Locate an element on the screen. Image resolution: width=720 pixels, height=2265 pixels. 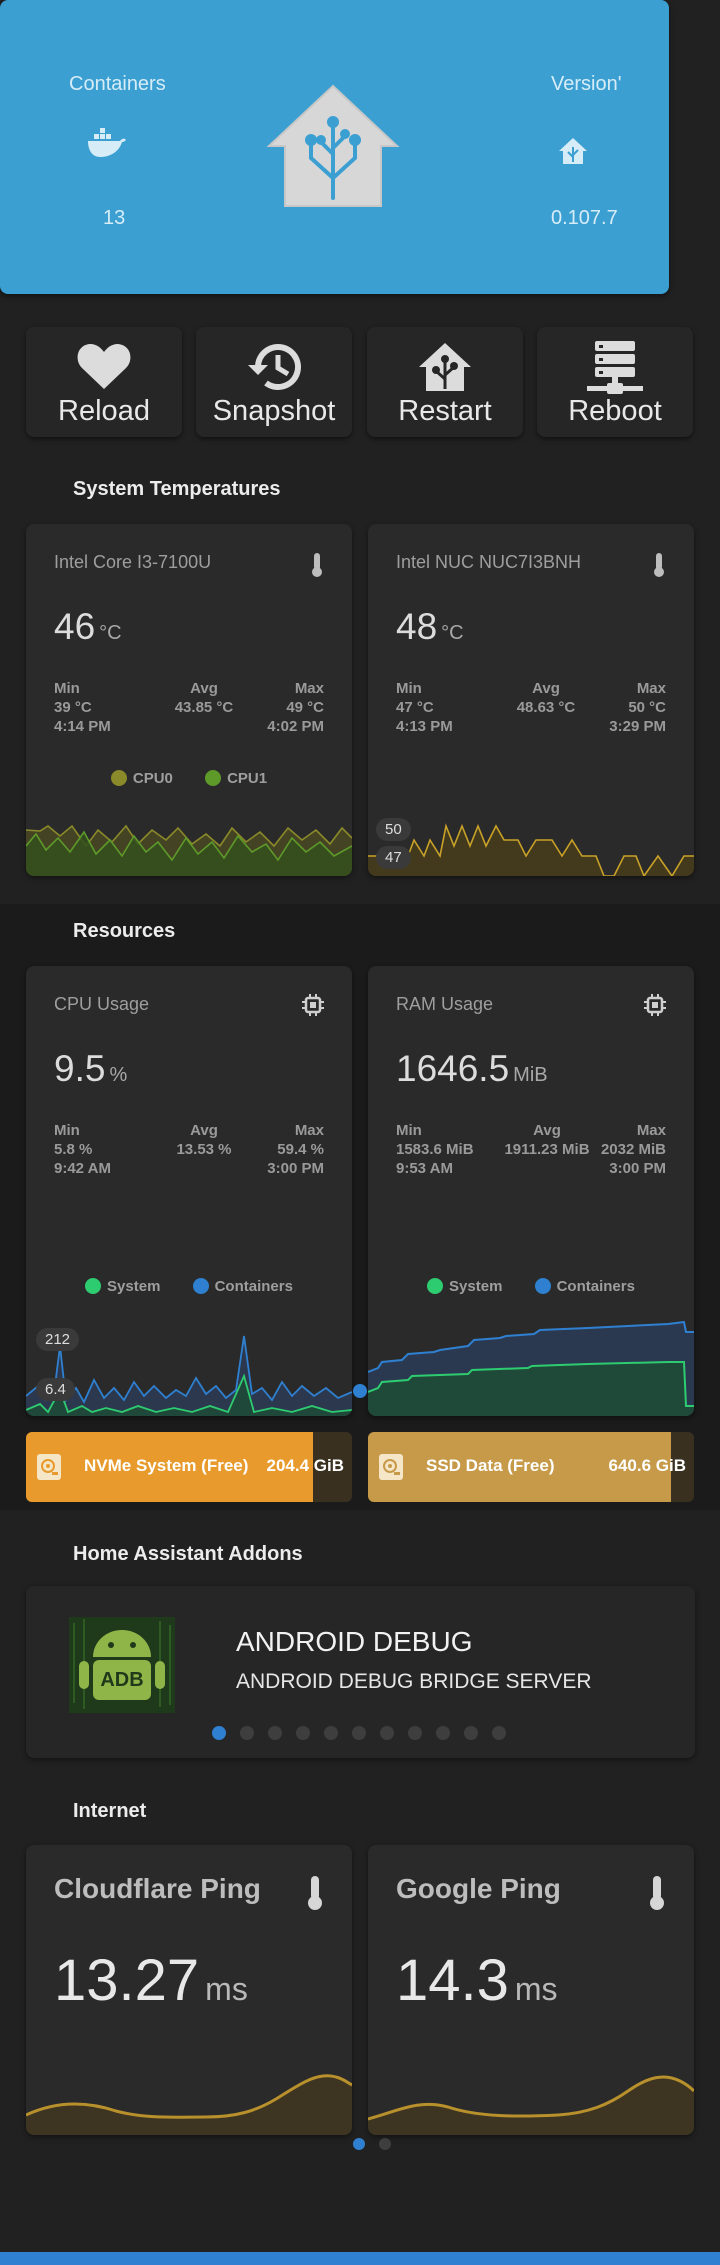
containers-count: 13 is located at coordinates (114, 218).